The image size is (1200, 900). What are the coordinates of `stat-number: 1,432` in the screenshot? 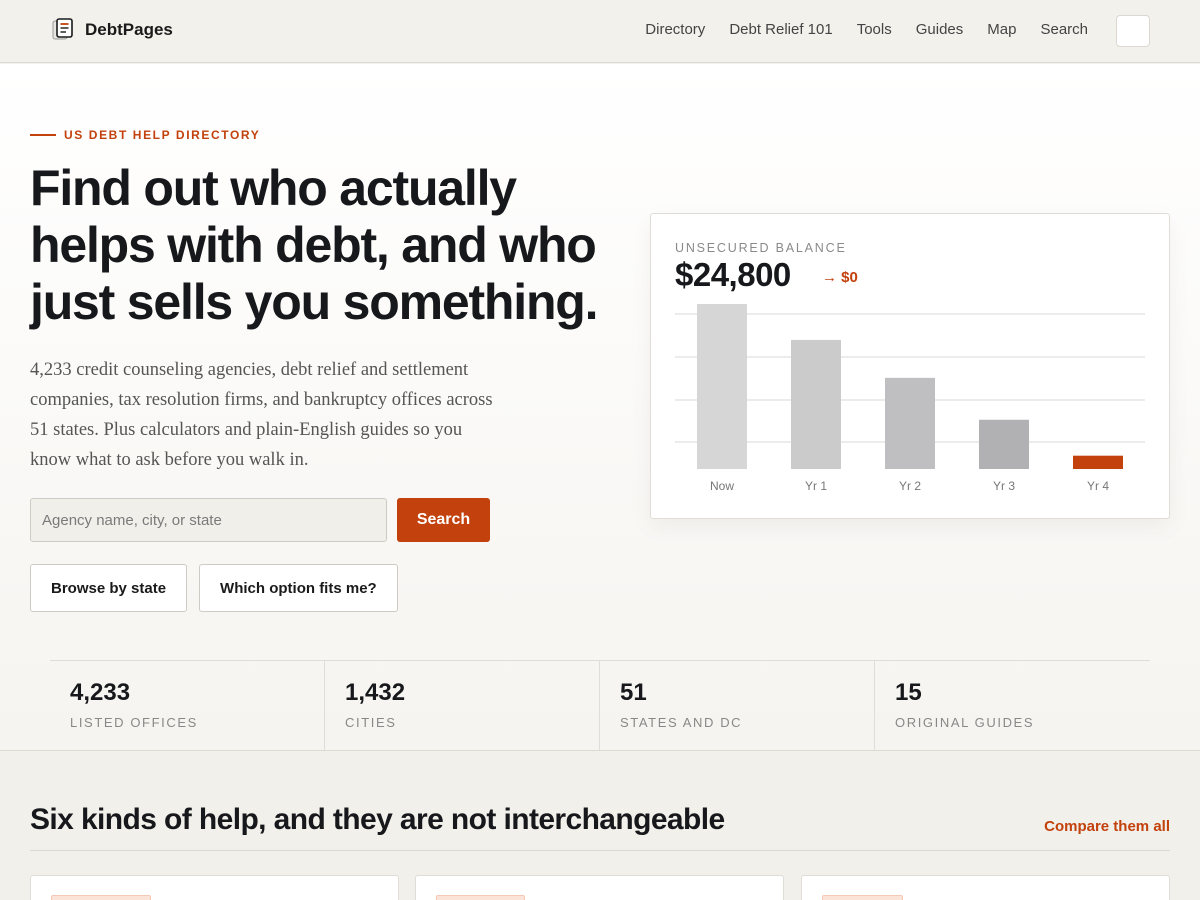 It's located at (375, 692).